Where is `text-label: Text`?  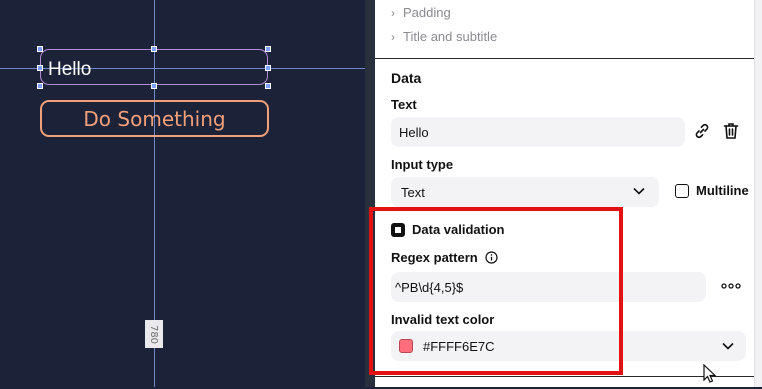
text-label: Text is located at coordinates (404, 104).